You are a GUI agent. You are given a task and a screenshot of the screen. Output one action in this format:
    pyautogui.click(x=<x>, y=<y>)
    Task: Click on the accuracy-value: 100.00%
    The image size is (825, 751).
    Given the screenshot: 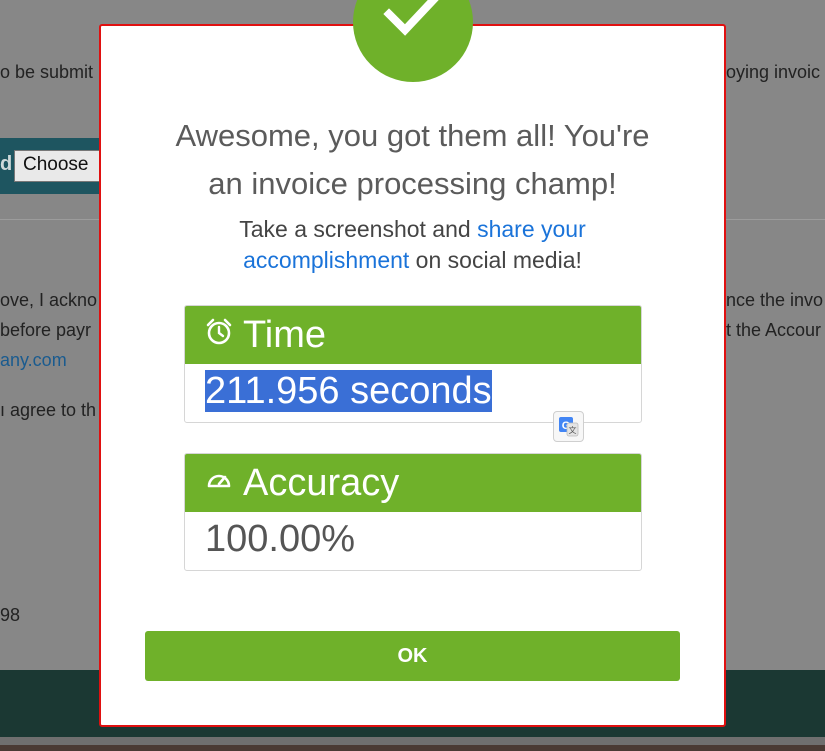 What is the action you would take?
    pyautogui.click(x=280, y=539)
    